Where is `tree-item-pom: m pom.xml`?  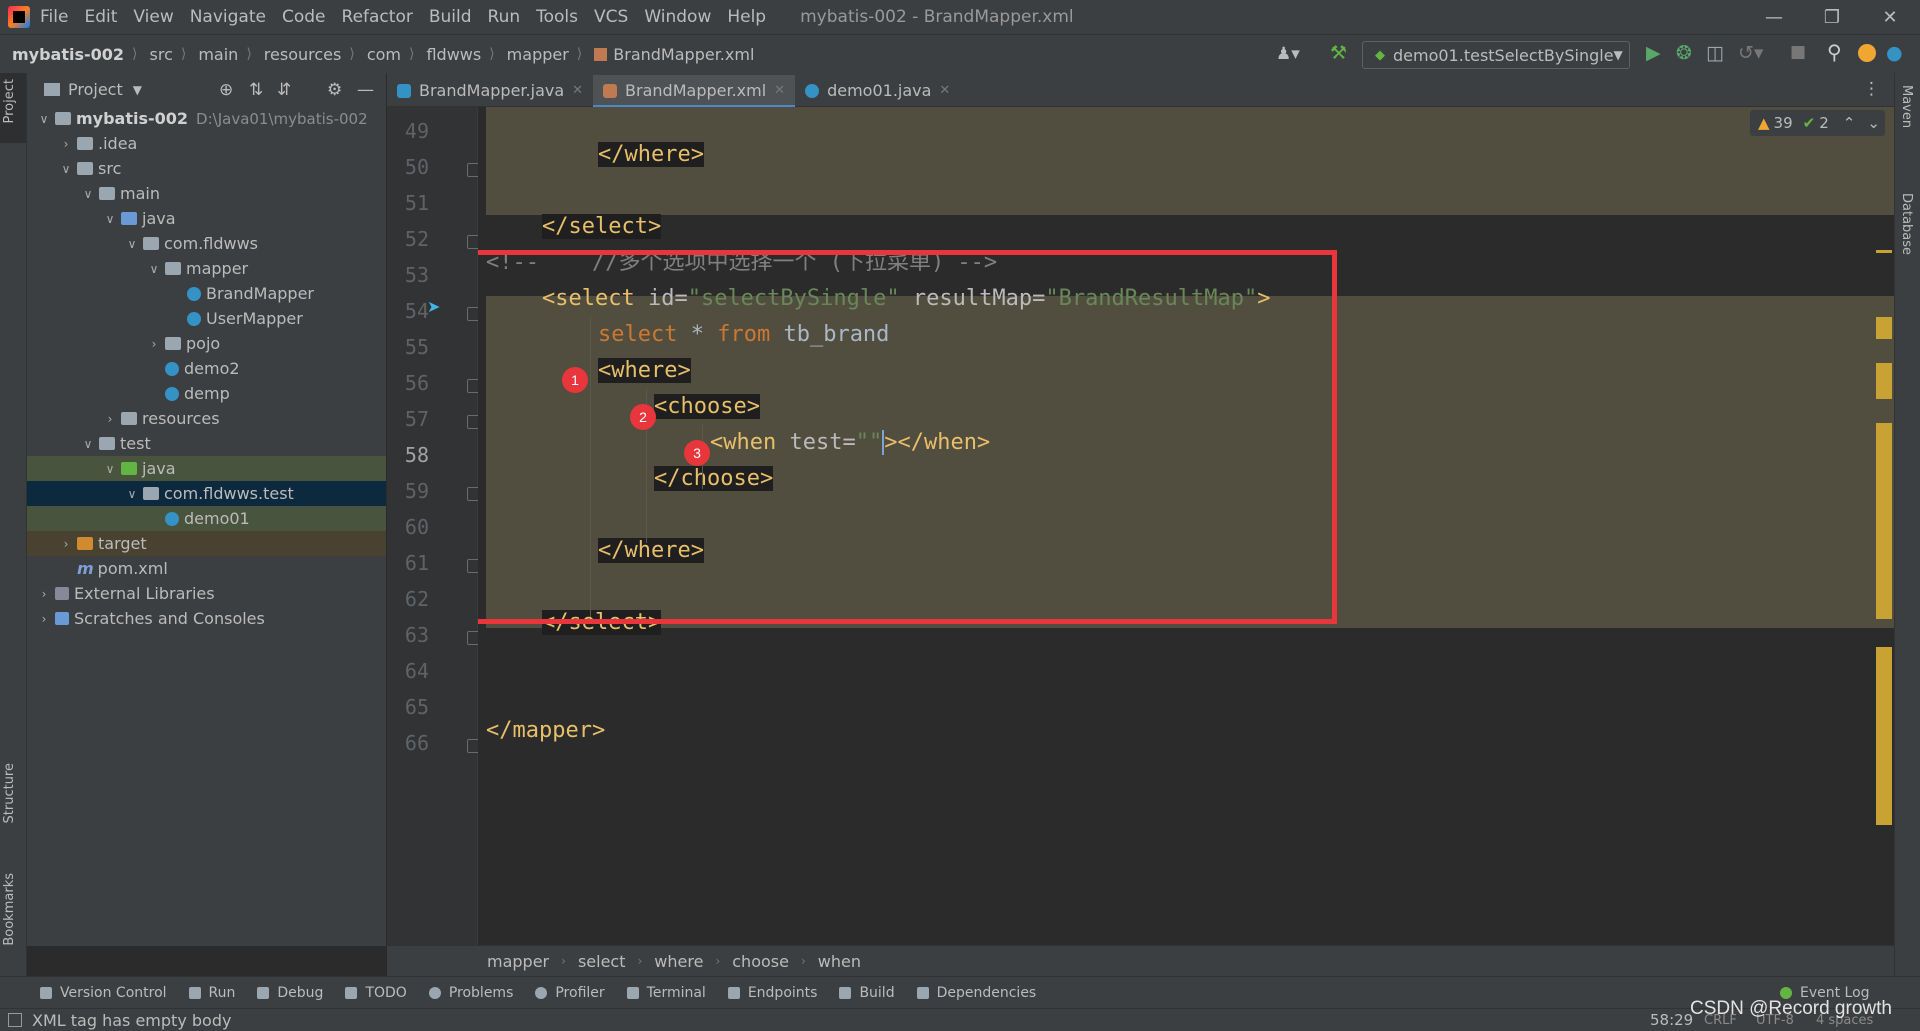
tree-item-pom: m pom.xml is located at coordinates (206, 568).